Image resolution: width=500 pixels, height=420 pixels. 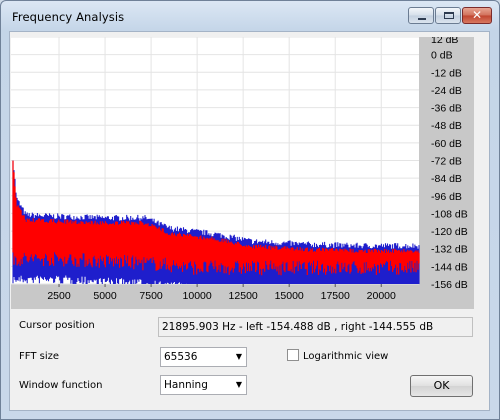 I want to click on window-function-value: Hanning, so click(x=186, y=385).